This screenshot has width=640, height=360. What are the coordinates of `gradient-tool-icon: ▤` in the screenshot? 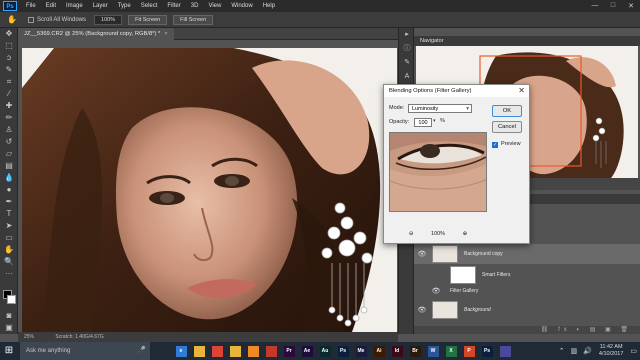 It's located at (9, 166).